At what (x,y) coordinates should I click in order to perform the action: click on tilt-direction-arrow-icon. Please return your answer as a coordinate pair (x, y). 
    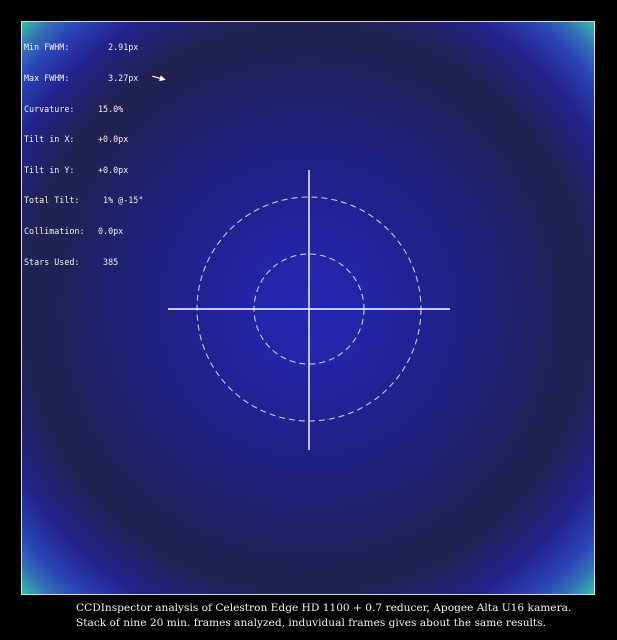
    Looking at the image, I should click on (159, 78).